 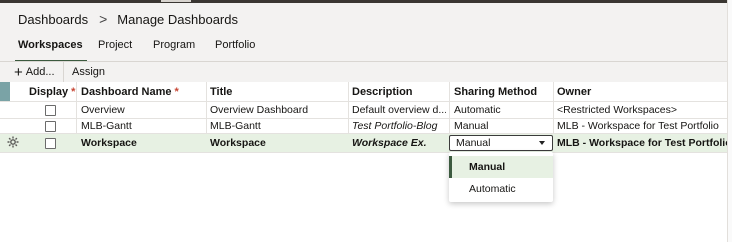 What do you see at coordinates (53, 19) in the screenshot?
I see `breadcrumb-root: Dashboards` at bounding box center [53, 19].